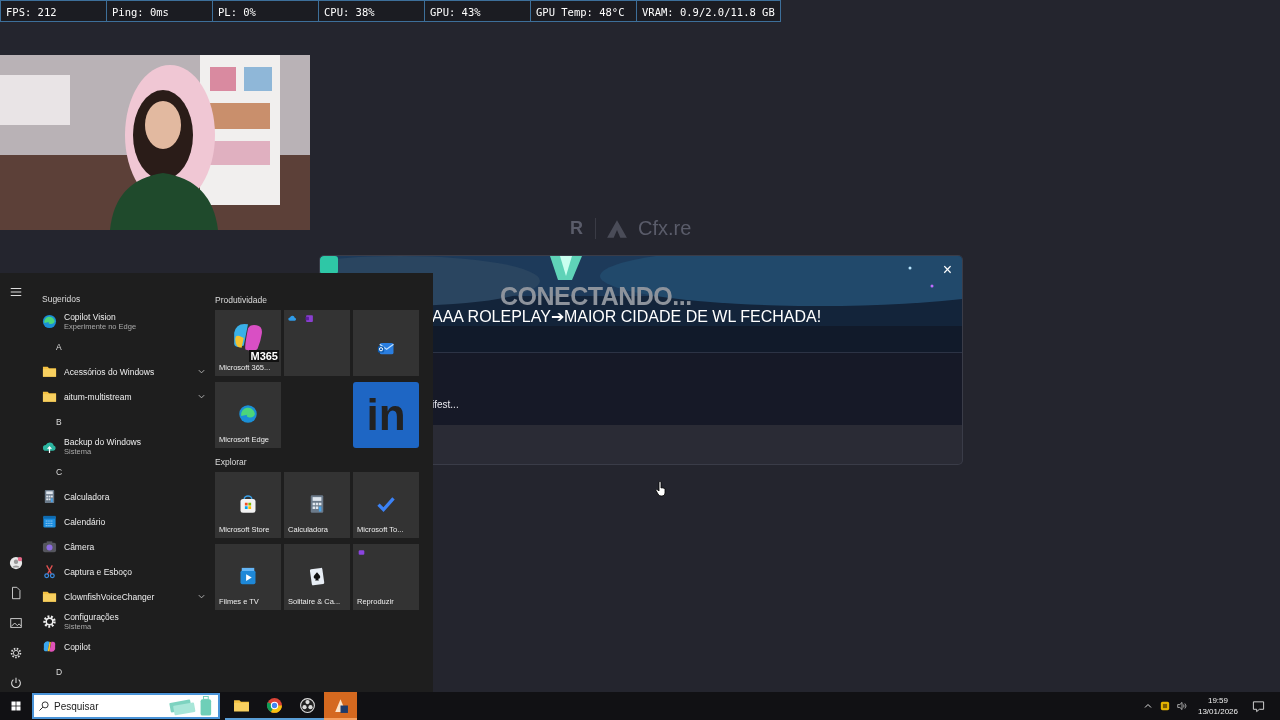 This screenshot has width=1280, height=720. Describe the element at coordinates (53, 11) in the screenshot. I see `stat-readout: FPS: 212` at that location.